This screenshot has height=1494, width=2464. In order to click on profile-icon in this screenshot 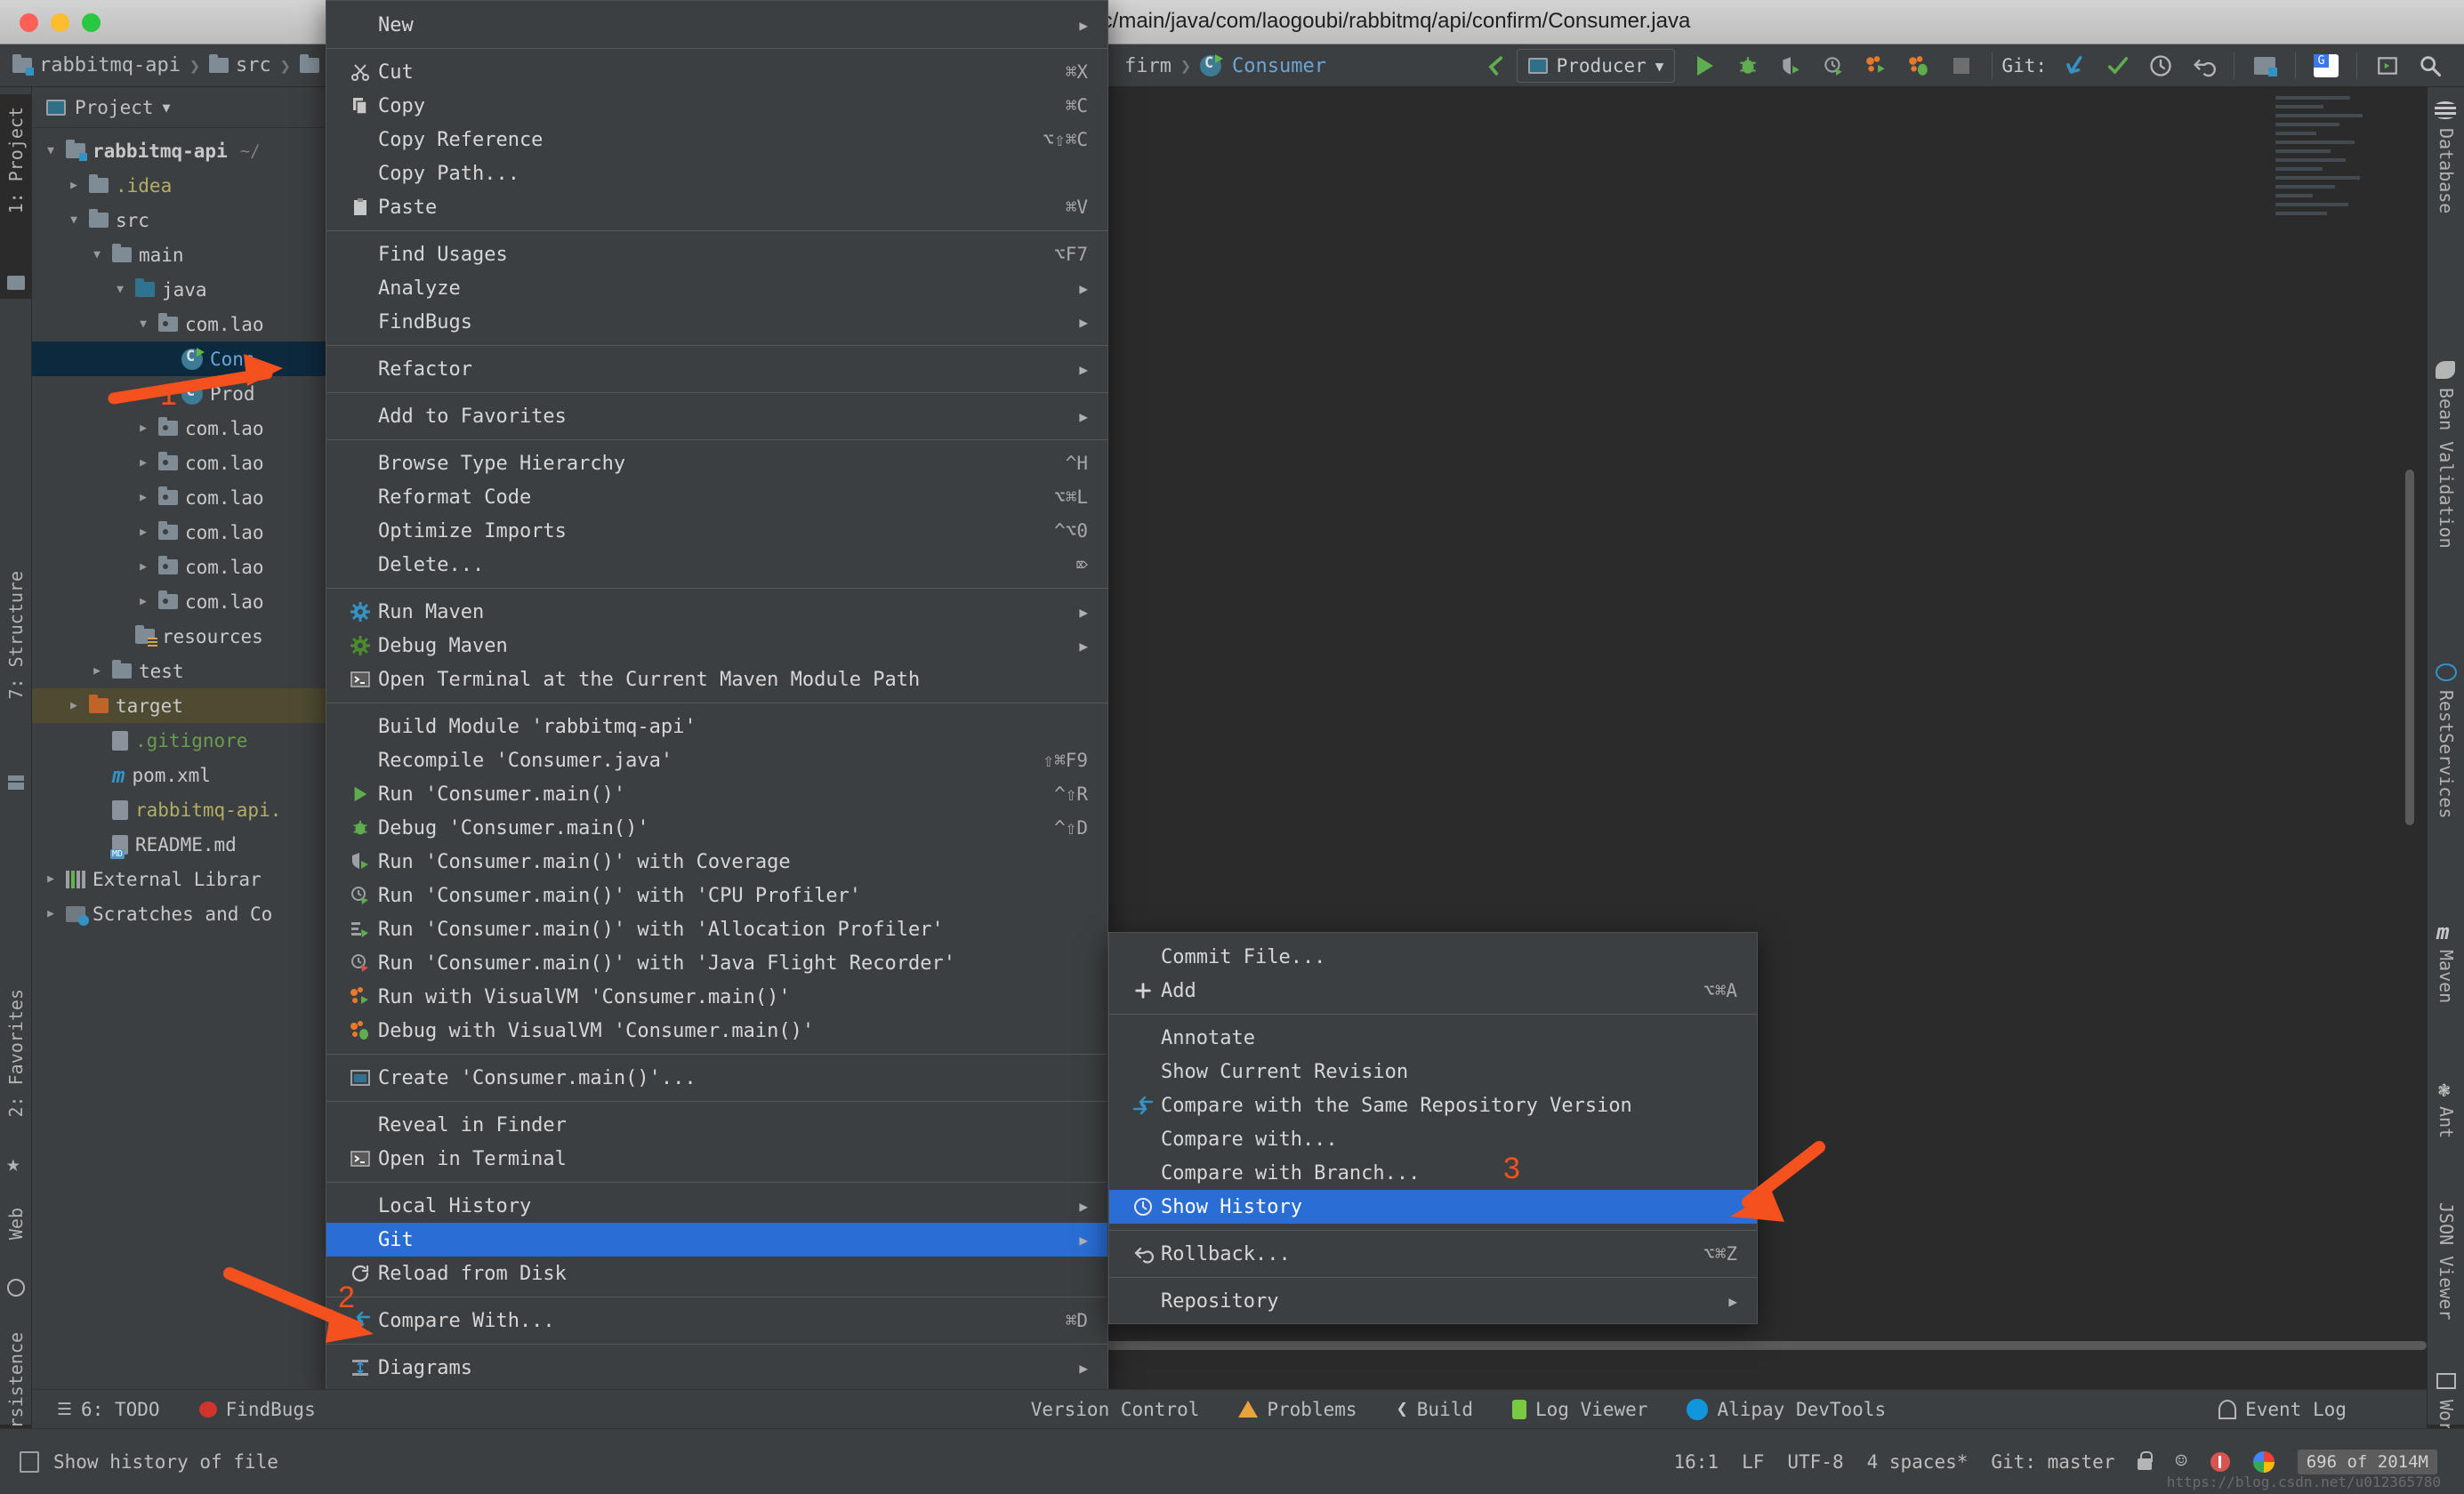, I will do `click(1834, 65)`.